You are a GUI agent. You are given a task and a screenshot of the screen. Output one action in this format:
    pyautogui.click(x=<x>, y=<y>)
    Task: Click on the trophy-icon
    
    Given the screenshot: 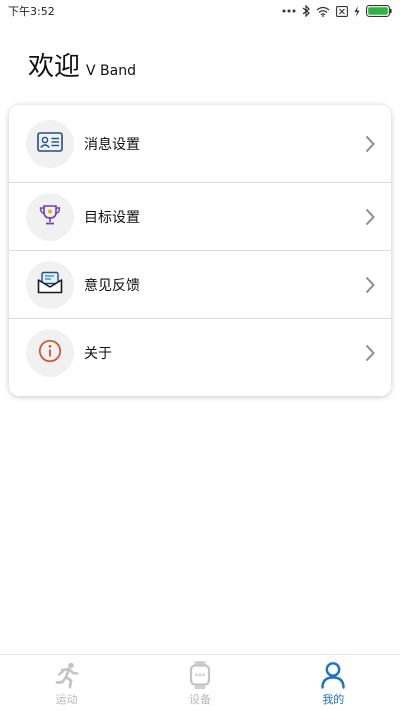 What is the action you would take?
    pyautogui.click(x=50, y=217)
    